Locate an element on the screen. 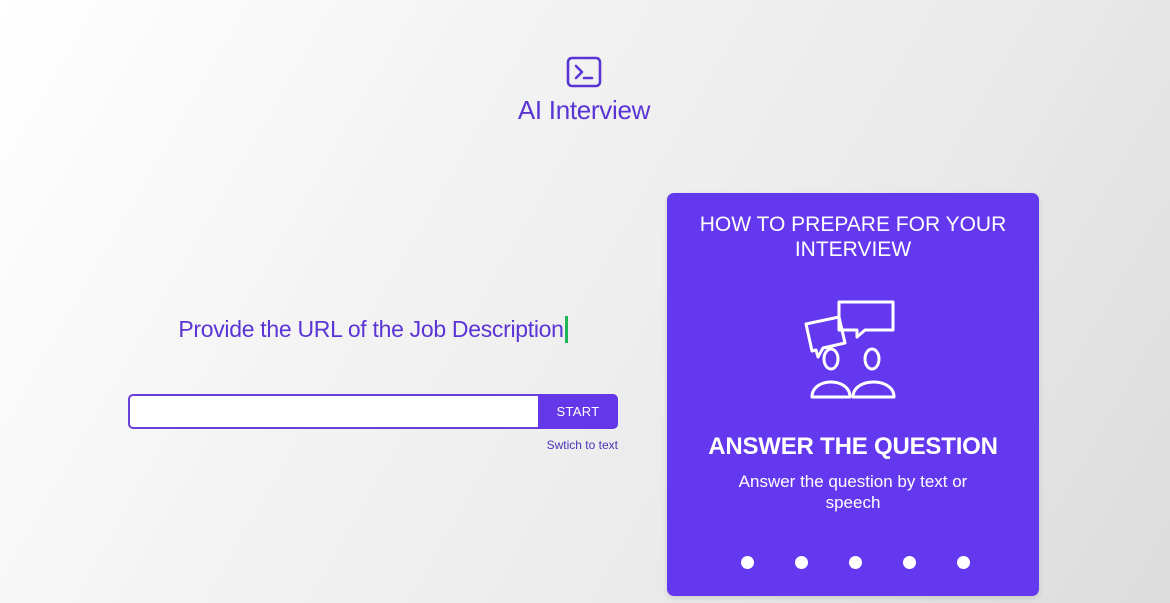 The height and width of the screenshot is (603, 1170). app-header: AI Interview is located at coordinates (584, 91).